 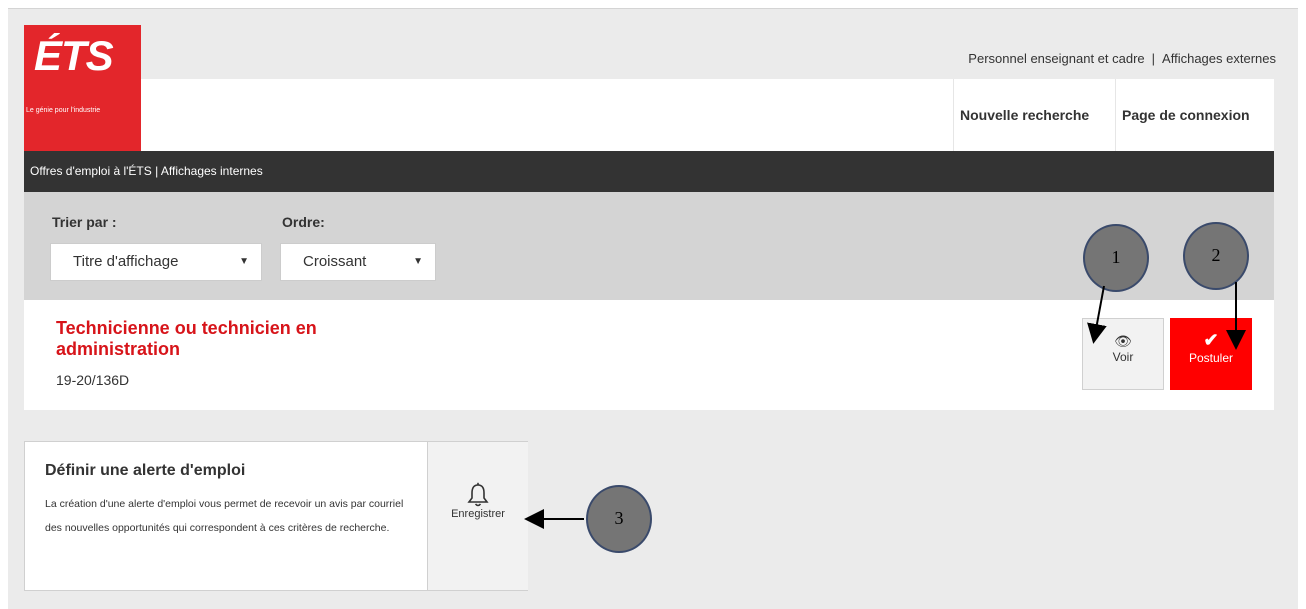 I want to click on order-select: Croissant ▼, so click(x=358, y=262).